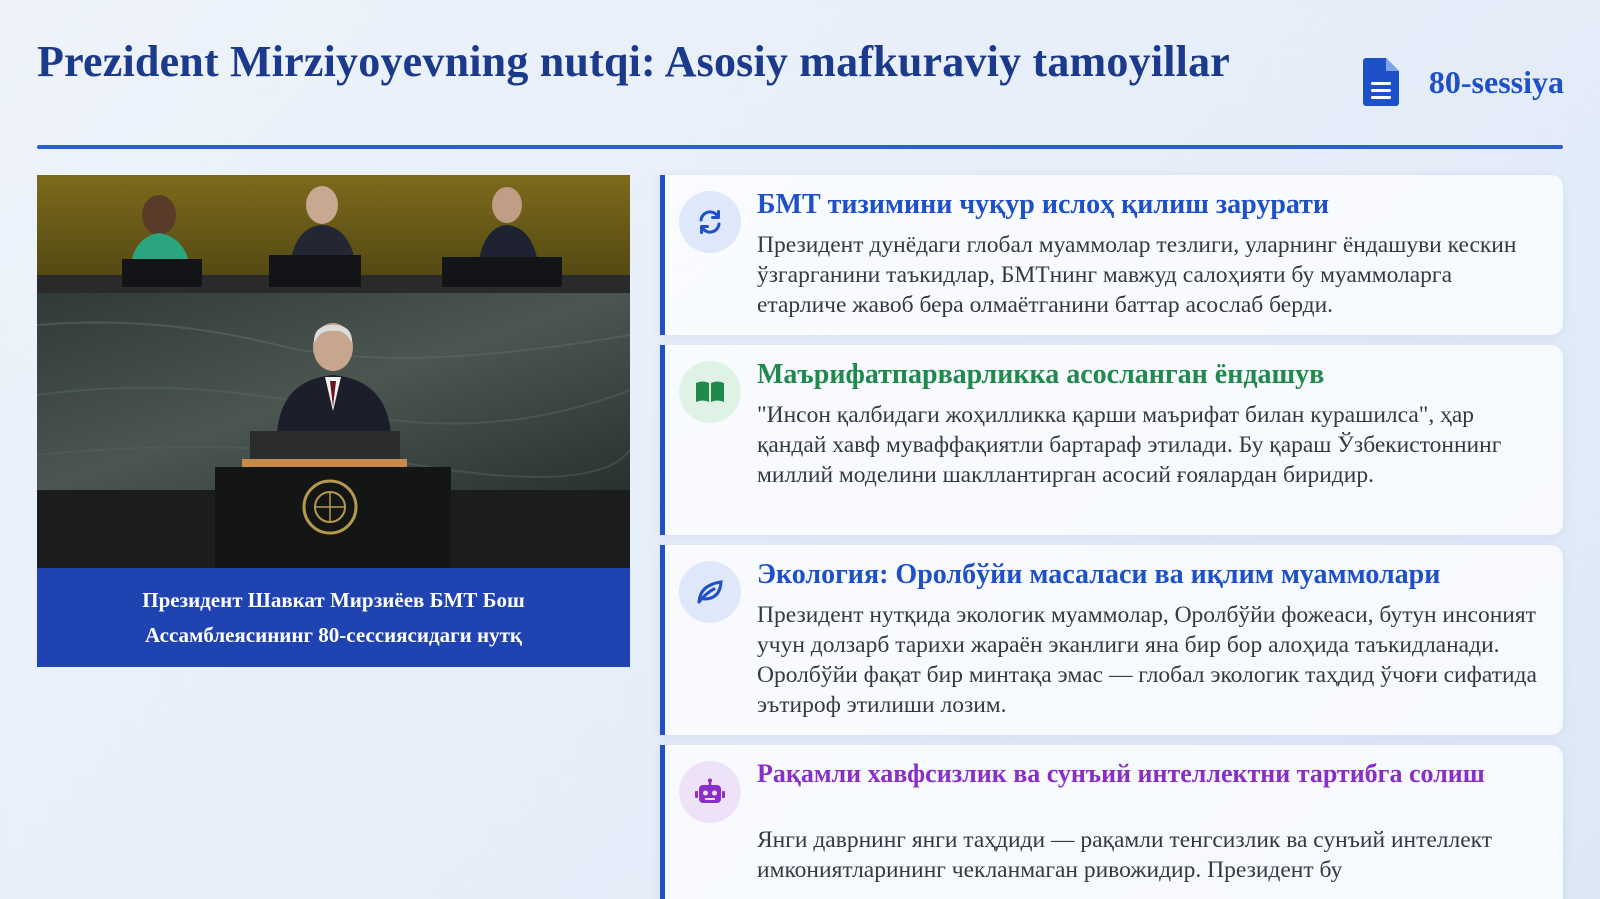 The image size is (1600, 899). I want to click on session-indicator: 80-sessiya, so click(1463, 82).